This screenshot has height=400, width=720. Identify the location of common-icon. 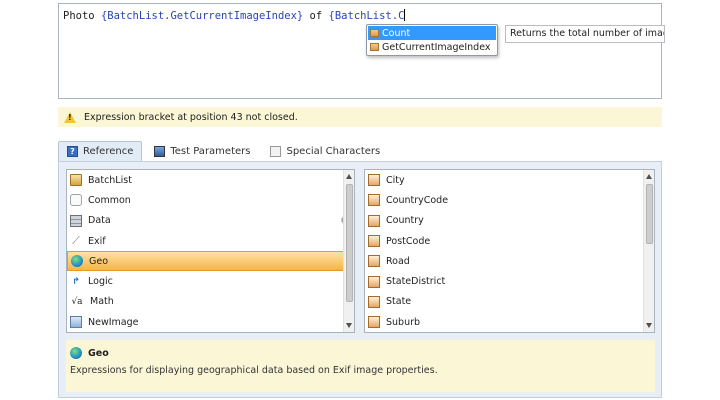
(76, 200).